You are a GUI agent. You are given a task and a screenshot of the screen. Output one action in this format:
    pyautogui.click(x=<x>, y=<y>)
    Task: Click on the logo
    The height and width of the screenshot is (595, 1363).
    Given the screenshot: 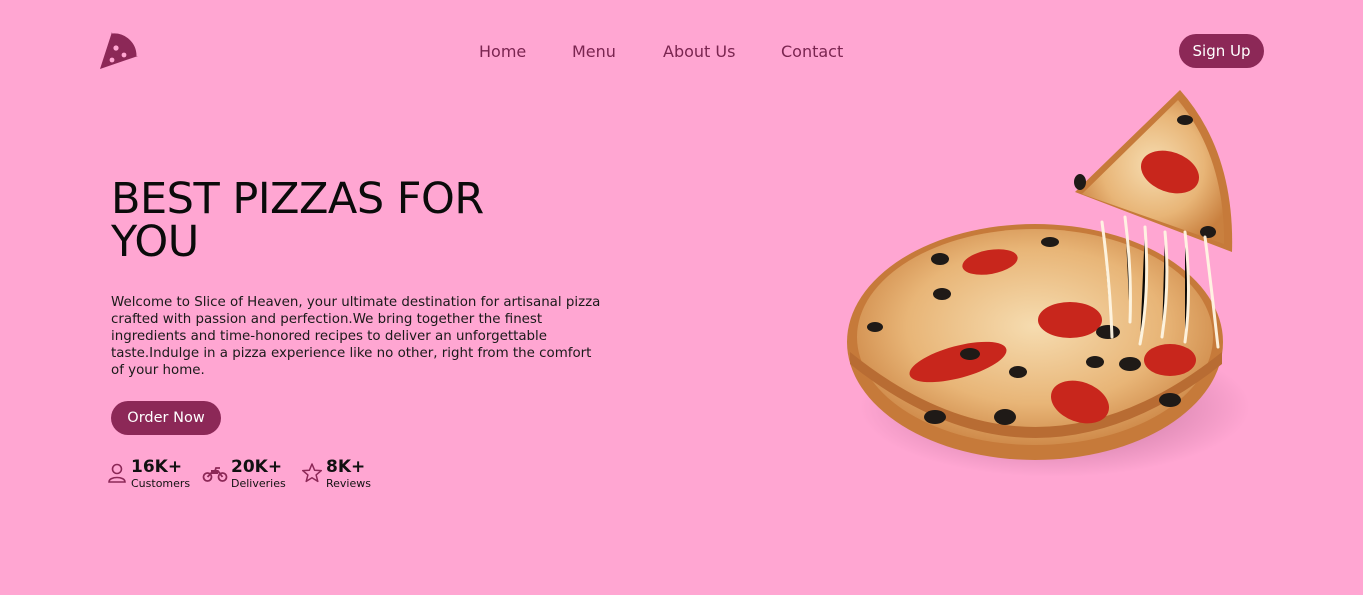 What is the action you would take?
    pyautogui.click(x=118, y=50)
    